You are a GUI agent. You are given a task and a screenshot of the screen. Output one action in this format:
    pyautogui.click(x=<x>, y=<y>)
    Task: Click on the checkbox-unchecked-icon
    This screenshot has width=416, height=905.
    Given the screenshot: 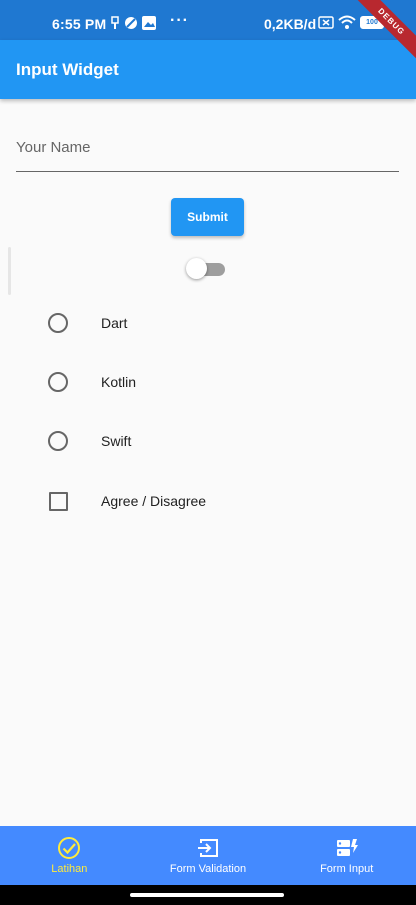 What is the action you would take?
    pyautogui.click(x=58, y=501)
    